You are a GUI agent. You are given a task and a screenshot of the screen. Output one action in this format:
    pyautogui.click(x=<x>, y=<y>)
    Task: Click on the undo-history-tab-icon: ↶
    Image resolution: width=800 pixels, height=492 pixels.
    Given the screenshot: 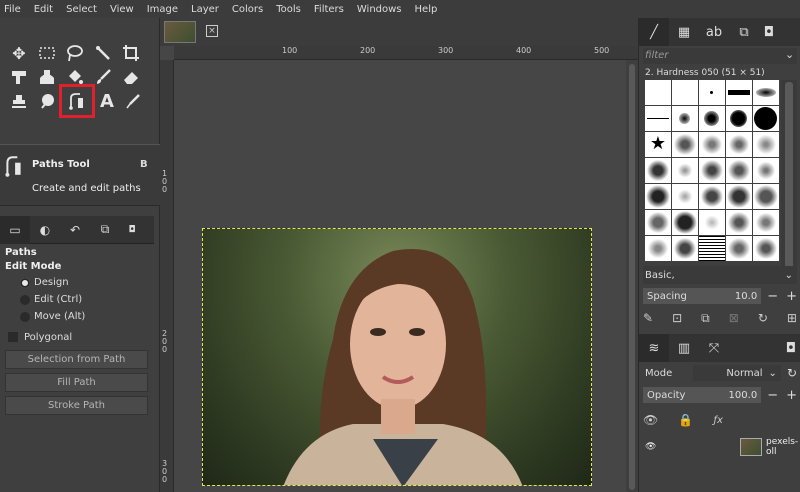 What is the action you would take?
    pyautogui.click(x=75, y=230)
    